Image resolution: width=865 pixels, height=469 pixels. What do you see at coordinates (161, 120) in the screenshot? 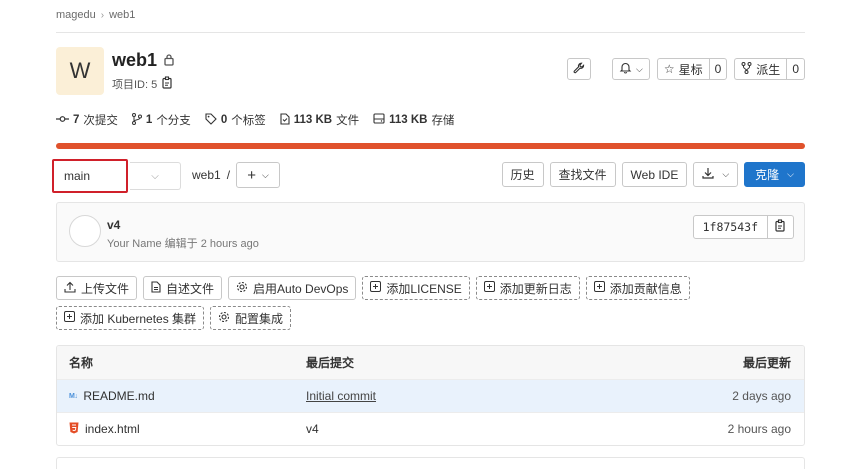
I see `stat-branches: 1 个分支` at bounding box center [161, 120].